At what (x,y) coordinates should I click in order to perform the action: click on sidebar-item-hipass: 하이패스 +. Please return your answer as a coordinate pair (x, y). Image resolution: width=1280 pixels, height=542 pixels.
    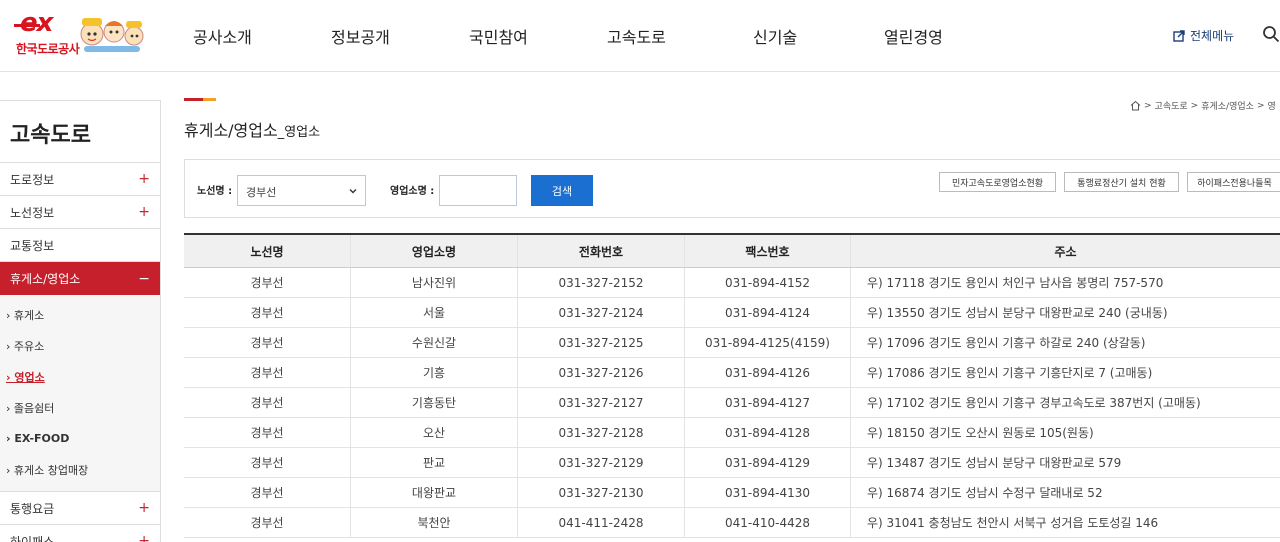
    Looking at the image, I should click on (80, 533).